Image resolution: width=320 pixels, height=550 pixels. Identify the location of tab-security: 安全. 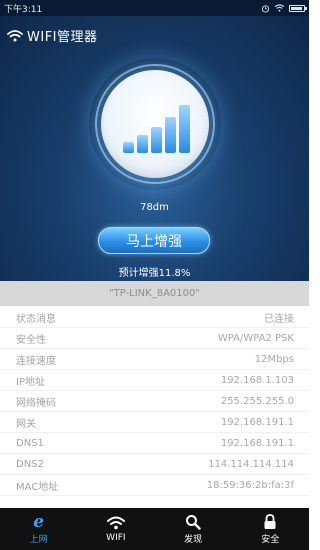
(270, 529).